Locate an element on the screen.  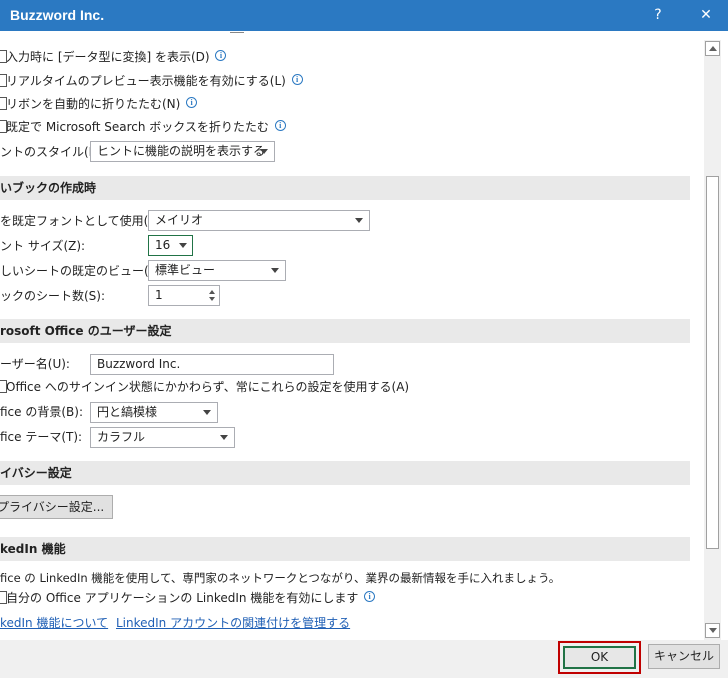
checkbox-collapse-search is located at coordinates (3, 126).